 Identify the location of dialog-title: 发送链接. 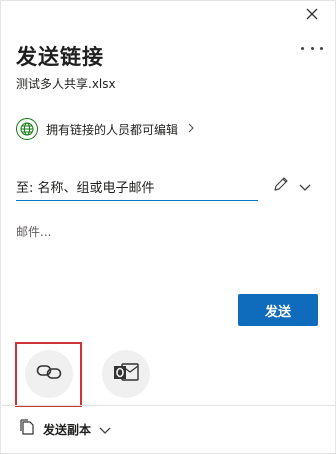
(60, 57).